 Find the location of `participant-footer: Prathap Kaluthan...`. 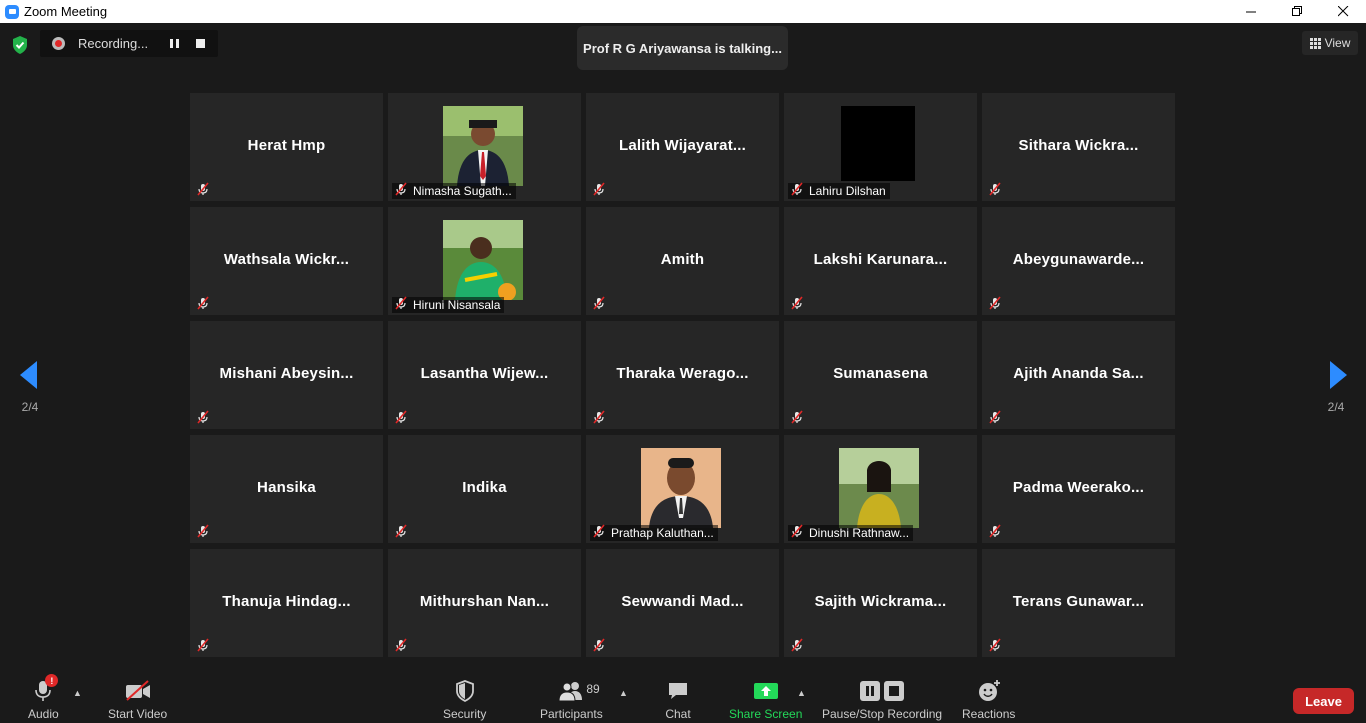

participant-footer: Prathap Kaluthan... is located at coordinates (654, 533).